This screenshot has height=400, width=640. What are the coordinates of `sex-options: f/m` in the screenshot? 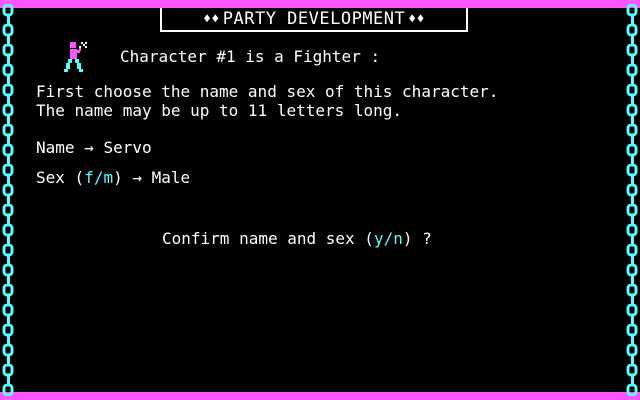 It's located at (99, 177).